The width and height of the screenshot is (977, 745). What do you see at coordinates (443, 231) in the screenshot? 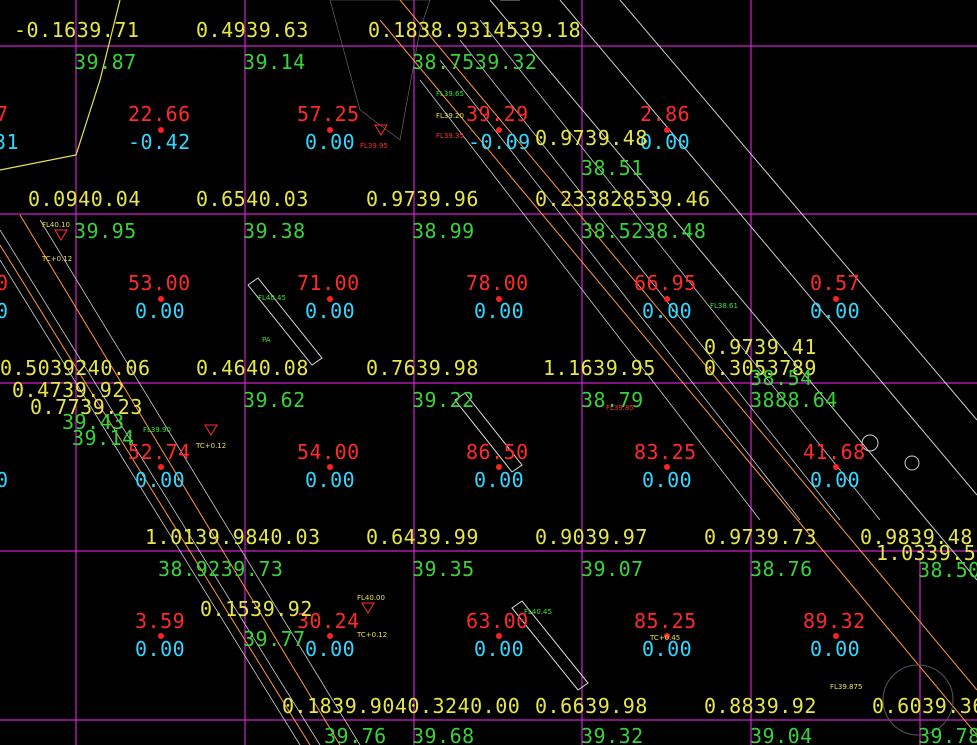
I see `node-existing-elevation: 38.99` at bounding box center [443, 231].